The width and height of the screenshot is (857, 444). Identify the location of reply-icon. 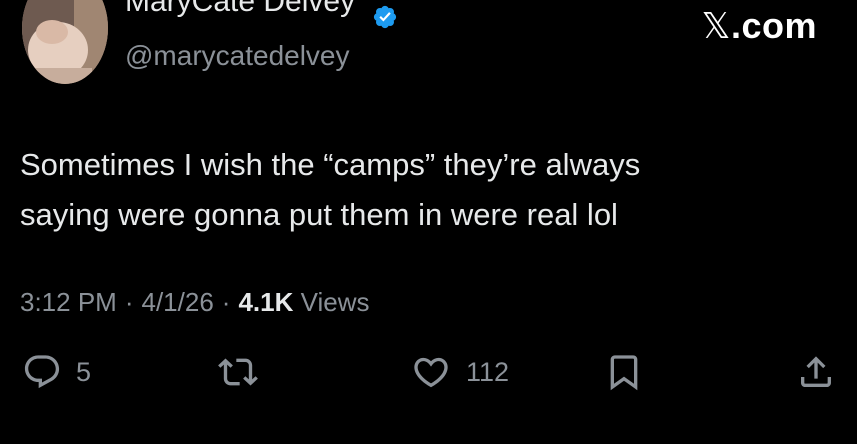
(42, 372).